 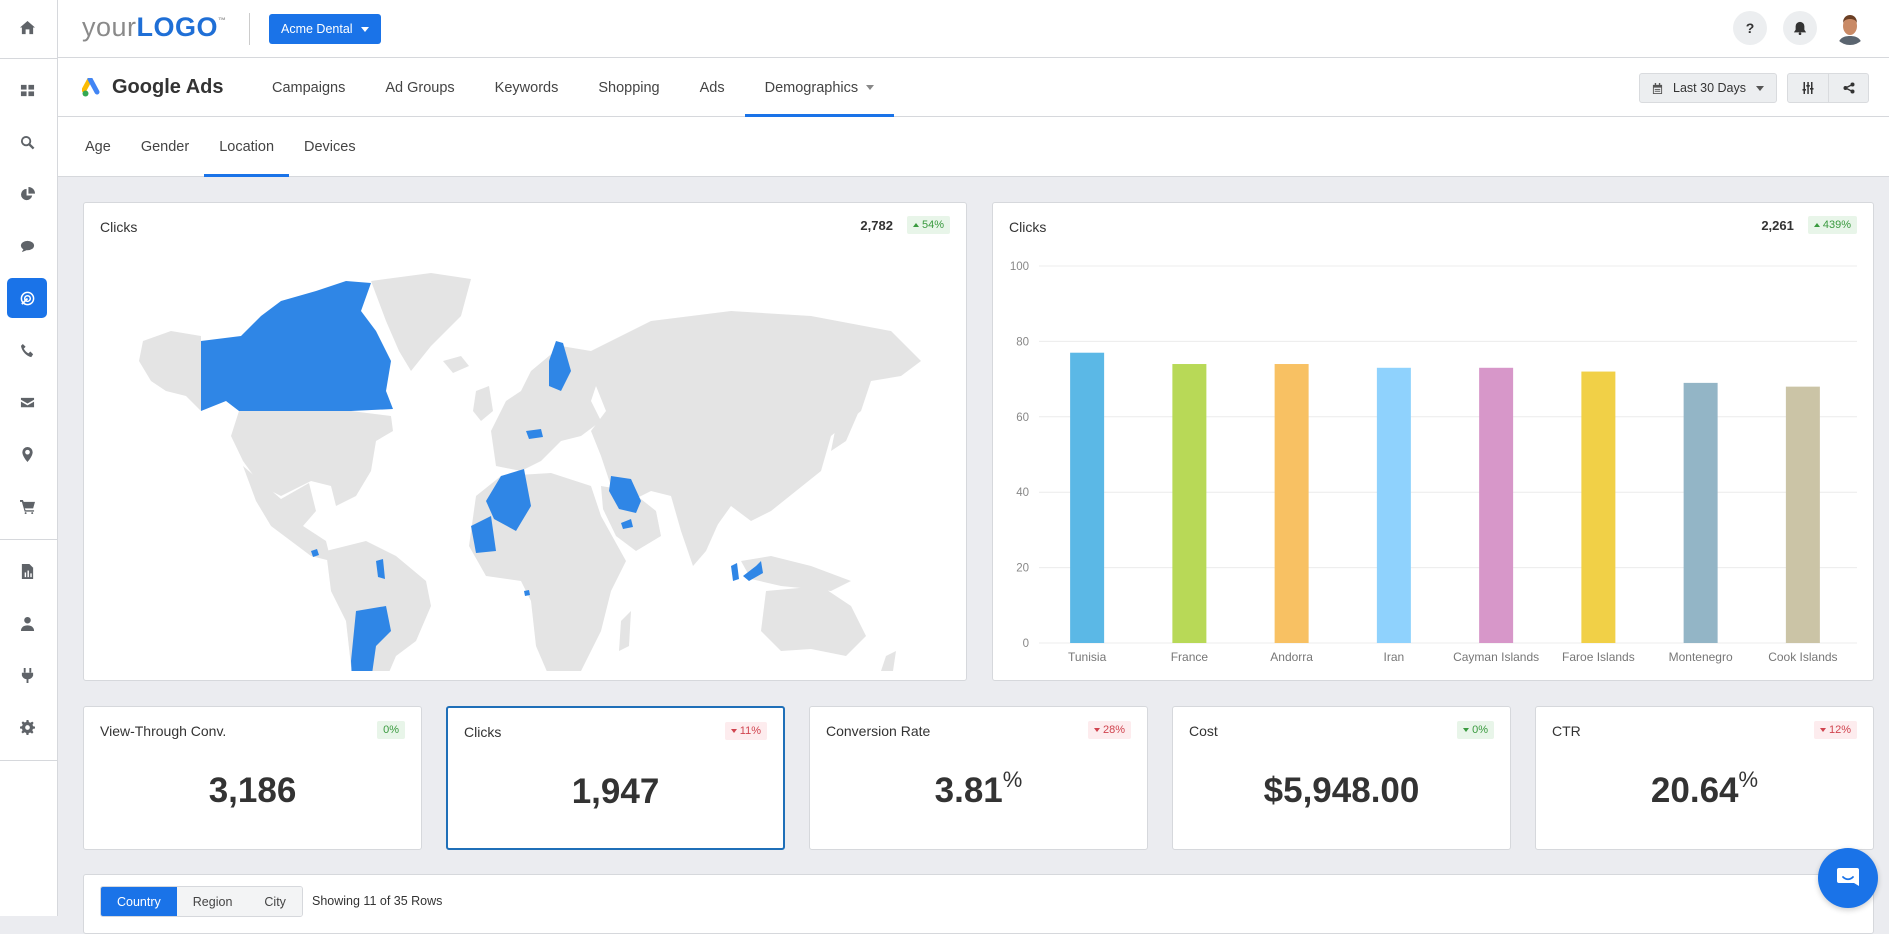 I want to click on chat-icon, so click(x=1848, y=877).